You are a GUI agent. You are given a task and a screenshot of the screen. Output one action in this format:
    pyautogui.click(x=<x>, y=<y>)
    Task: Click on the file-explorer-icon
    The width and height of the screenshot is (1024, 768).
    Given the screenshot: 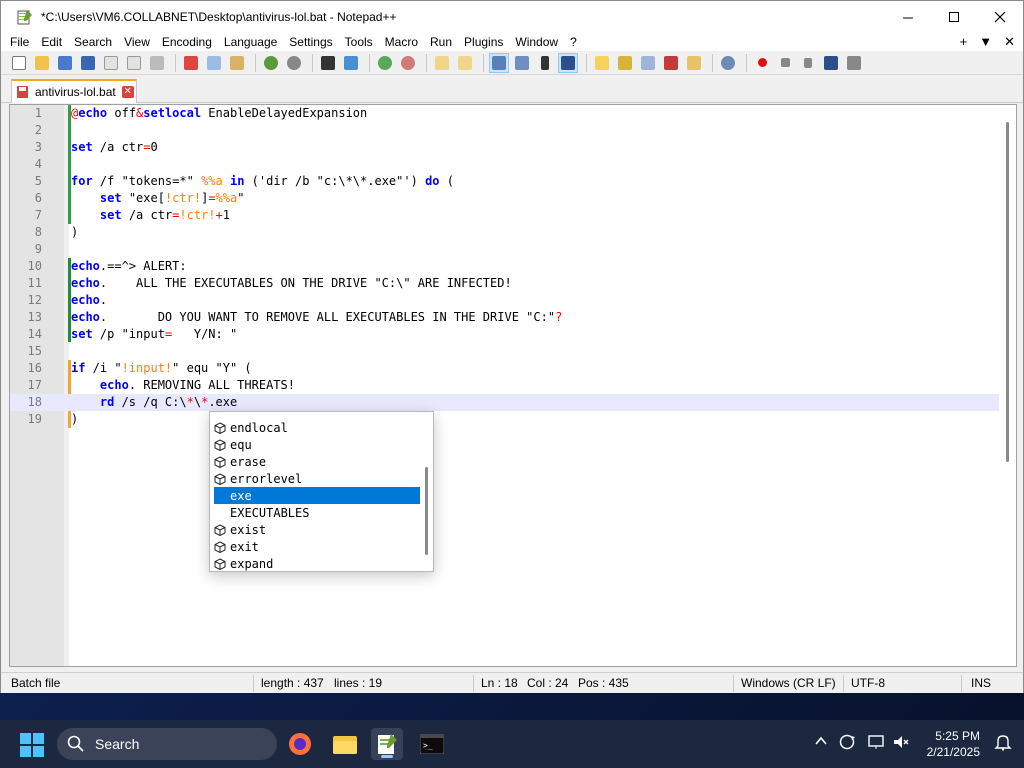 What is the action you would take?
    pyautogui.click(x=345, y=744)
    